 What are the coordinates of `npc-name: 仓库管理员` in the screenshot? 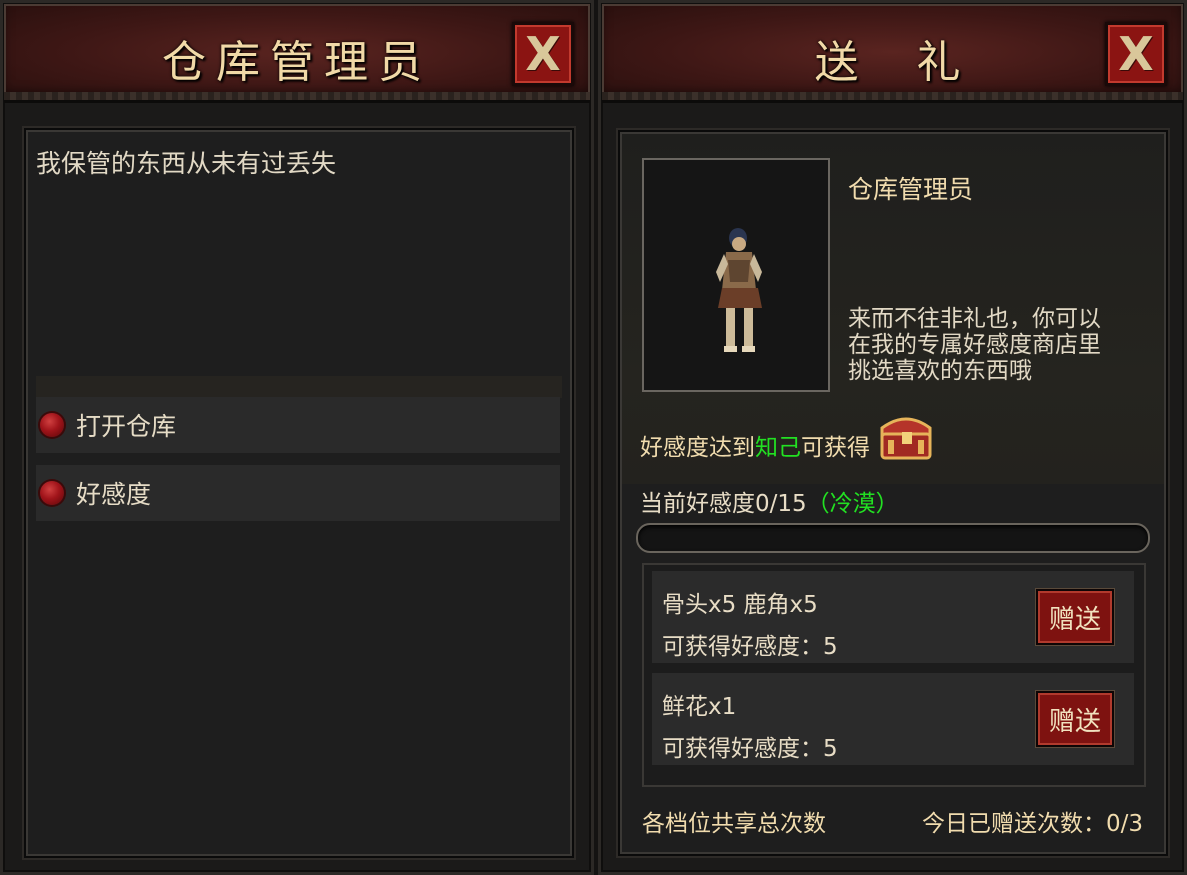 It's located at (911, 189).